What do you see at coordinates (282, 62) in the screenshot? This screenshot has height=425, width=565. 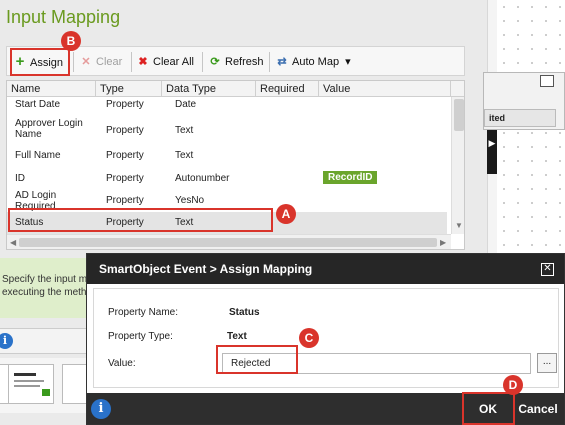 I see `auto-map-icon: ⇄` at bounding box center [282, 62].